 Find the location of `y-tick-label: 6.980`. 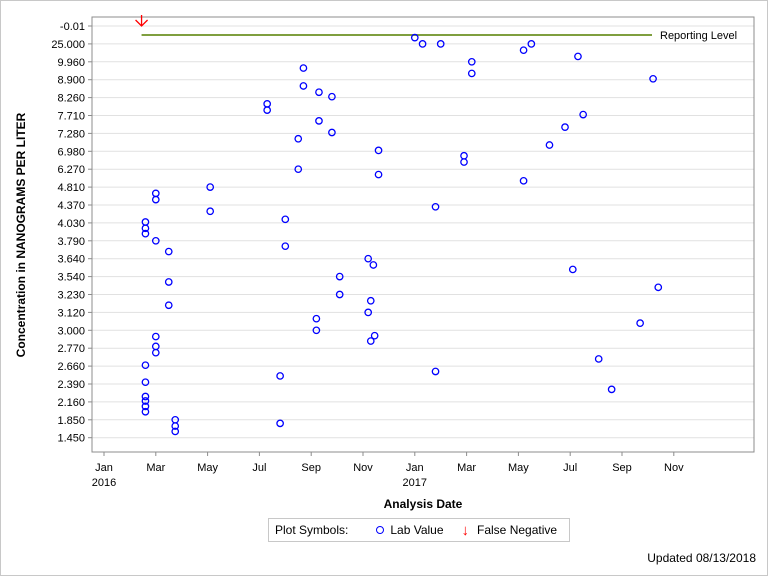

y-tick-label: 6.980 is located at coordinates (71, 152).